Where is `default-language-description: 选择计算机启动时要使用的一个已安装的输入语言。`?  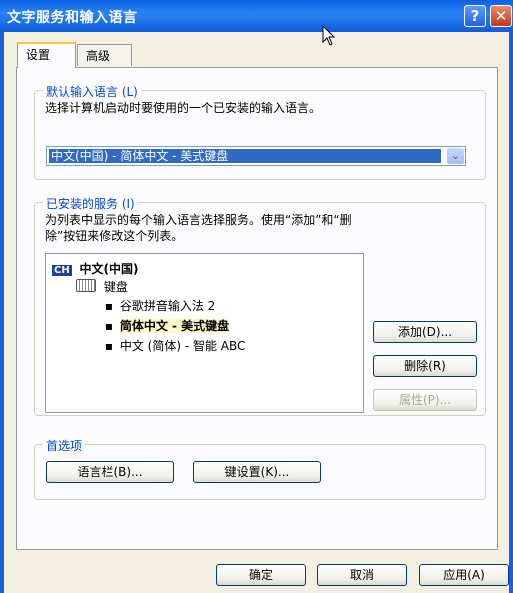
default-language-description: 选择计算机启动时要使用的一个已安装的输入语言。 is located at coordinates (183, 108).